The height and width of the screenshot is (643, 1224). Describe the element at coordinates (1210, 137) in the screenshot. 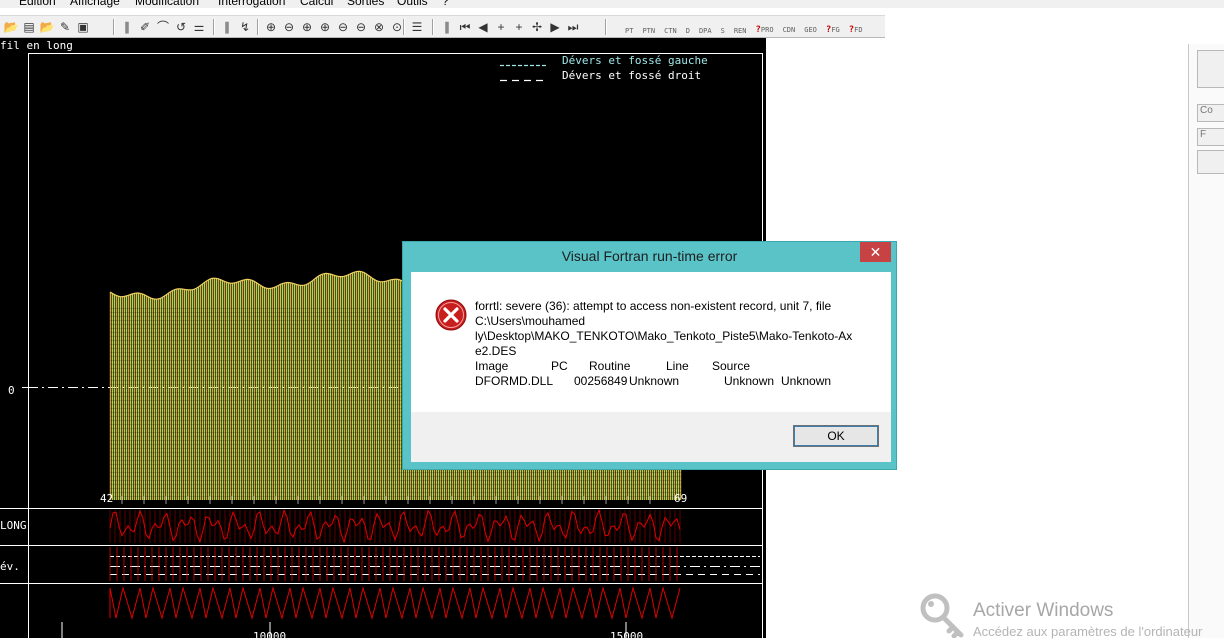

I see `side-button-f: F` at that location.